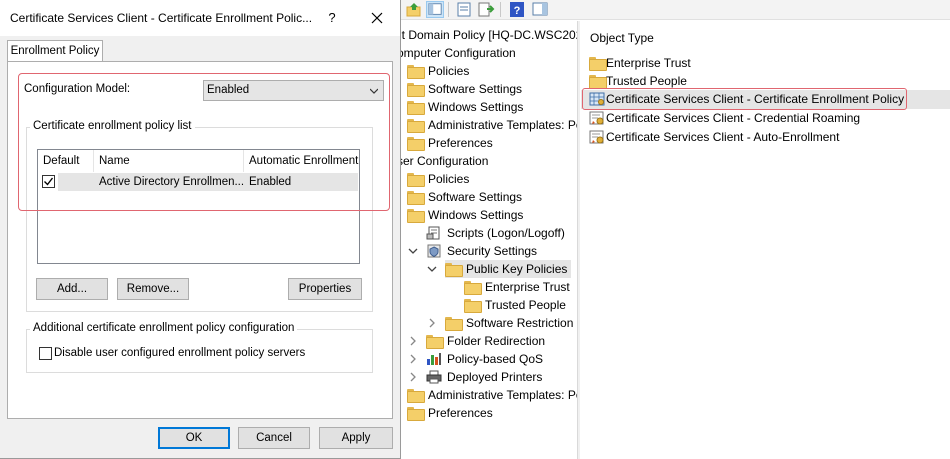  Describe the element at coordinates (377, 18) in the screenshot. I see `close-icon` at that location.